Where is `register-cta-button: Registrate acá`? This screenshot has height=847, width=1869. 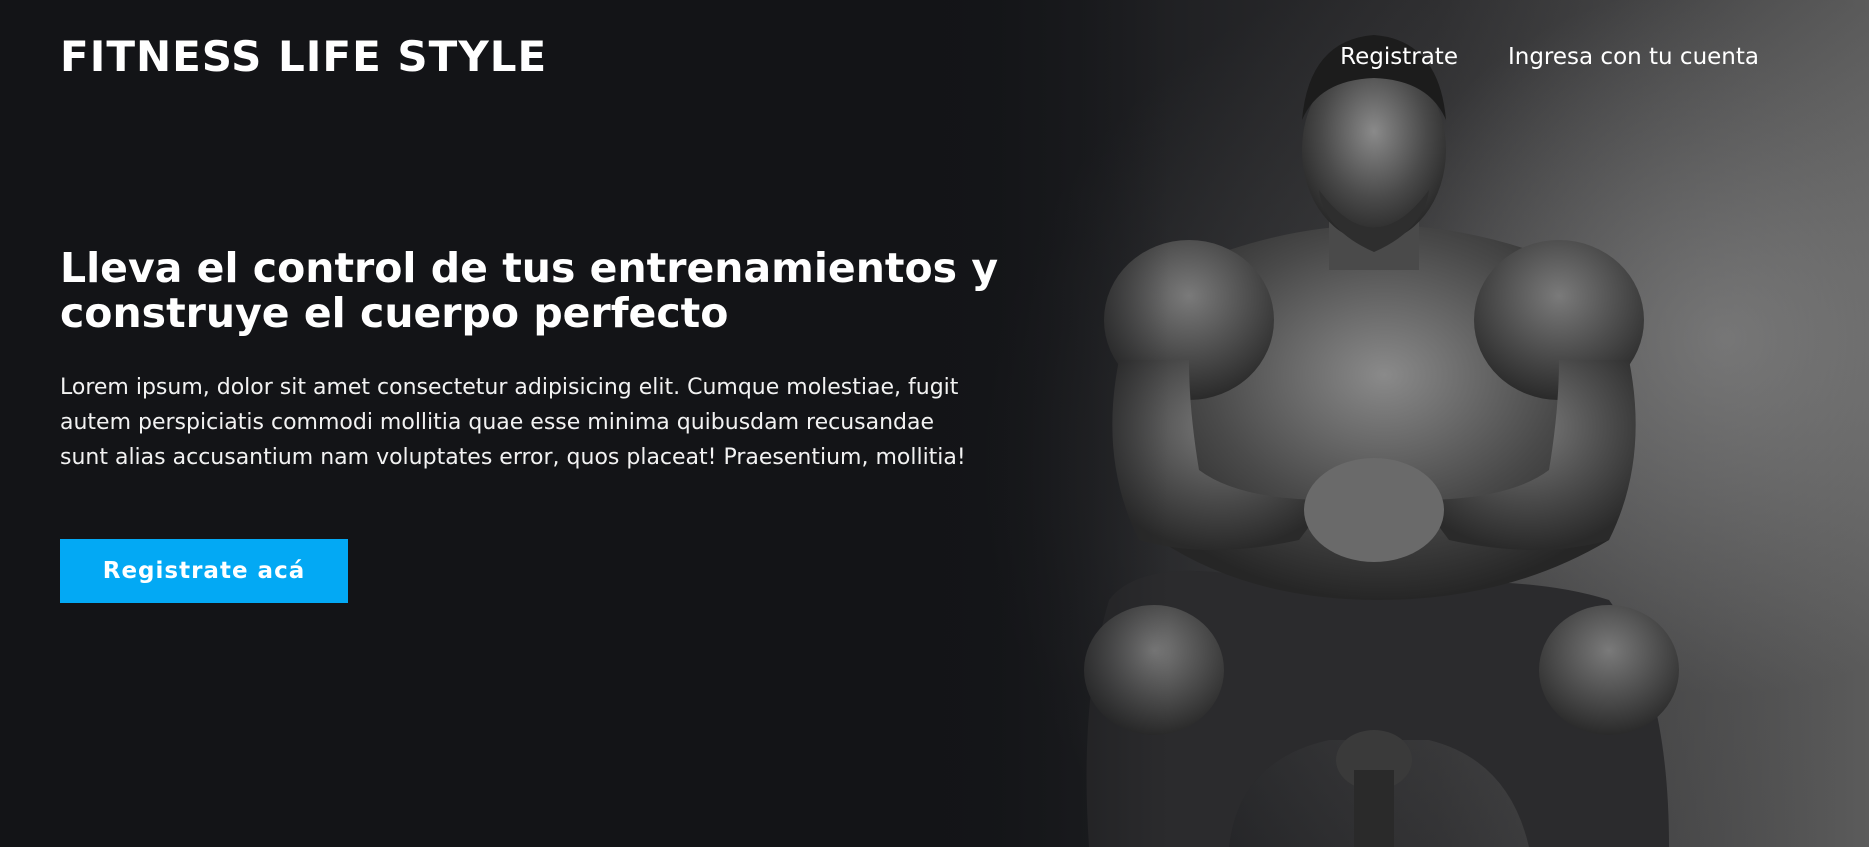 register-cta-button: Registrate acá is located at coordinates (204, 571).